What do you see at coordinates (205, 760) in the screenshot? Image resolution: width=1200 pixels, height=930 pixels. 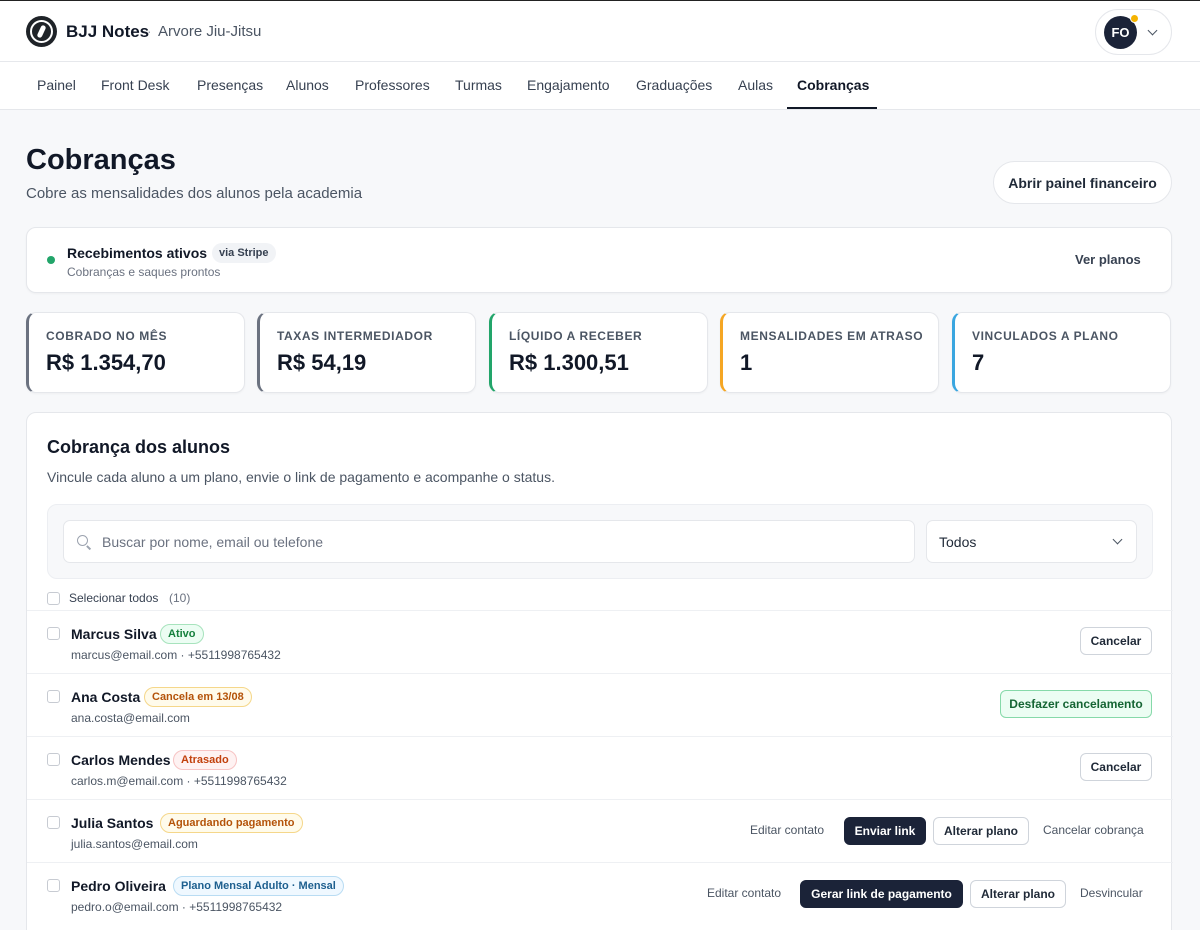 I see `status-badge: Atrasado` at bounding box center [205, 760].